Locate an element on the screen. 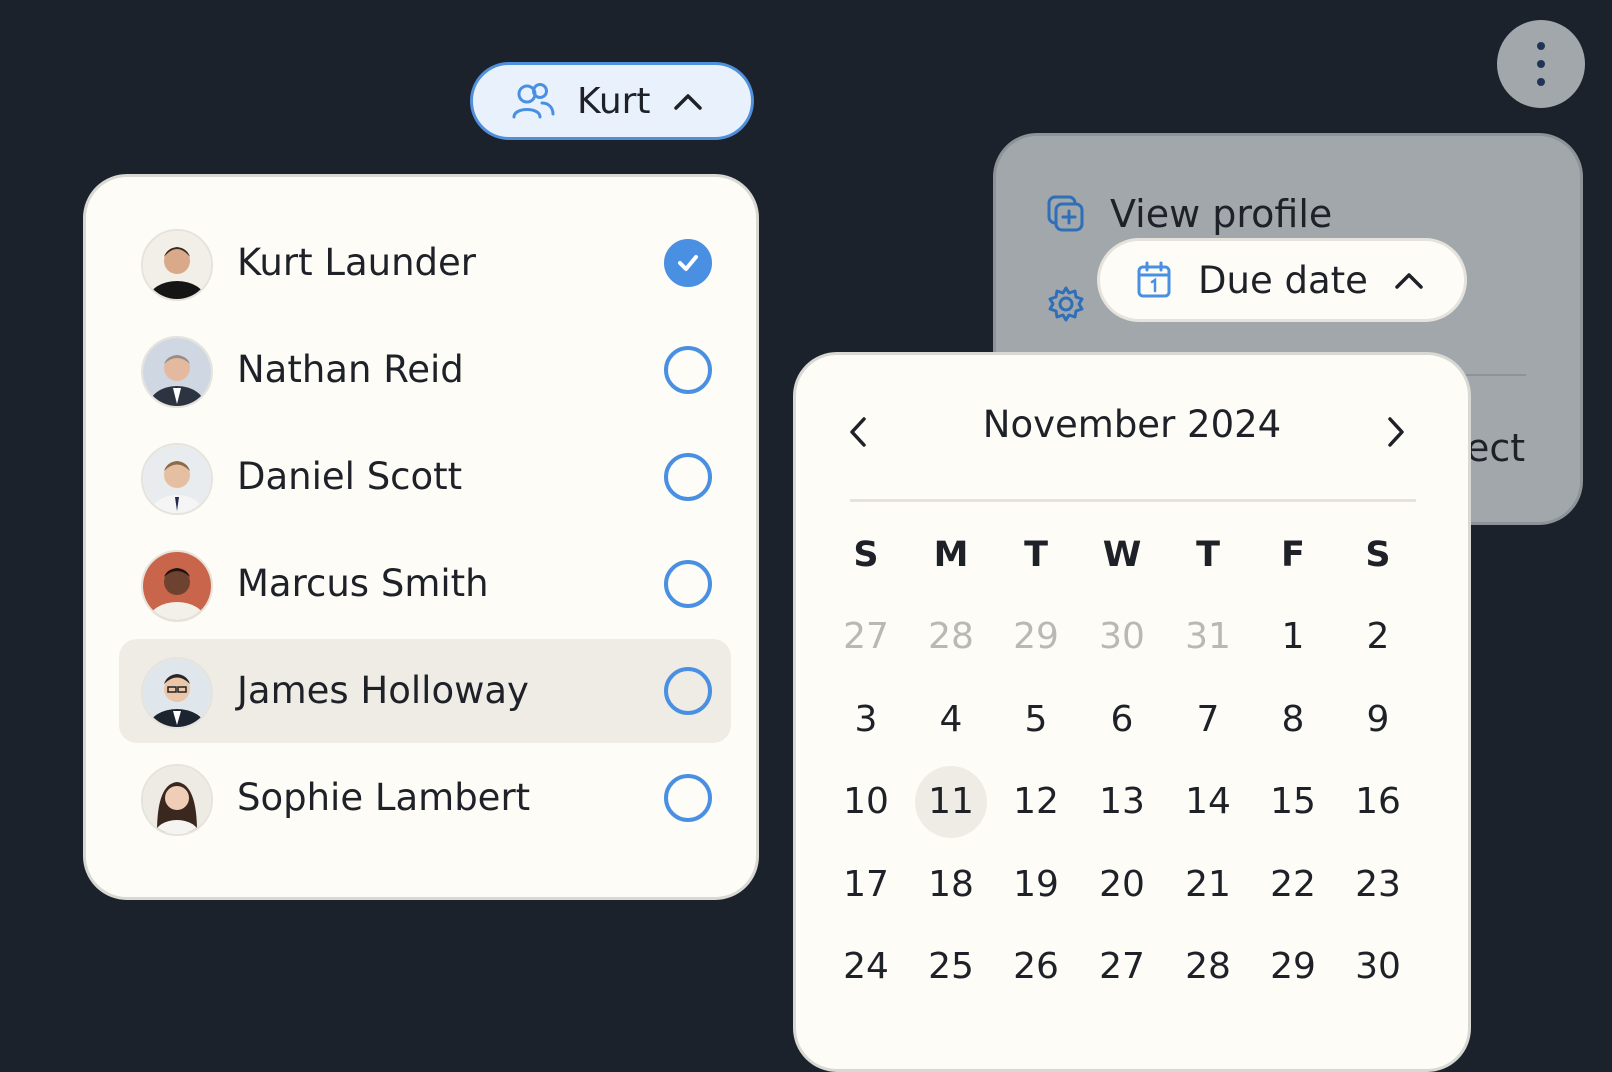 The height and width of the screenshot is (1072, 1612). calendar-day: 16 is located at coordinates (1378, 802).